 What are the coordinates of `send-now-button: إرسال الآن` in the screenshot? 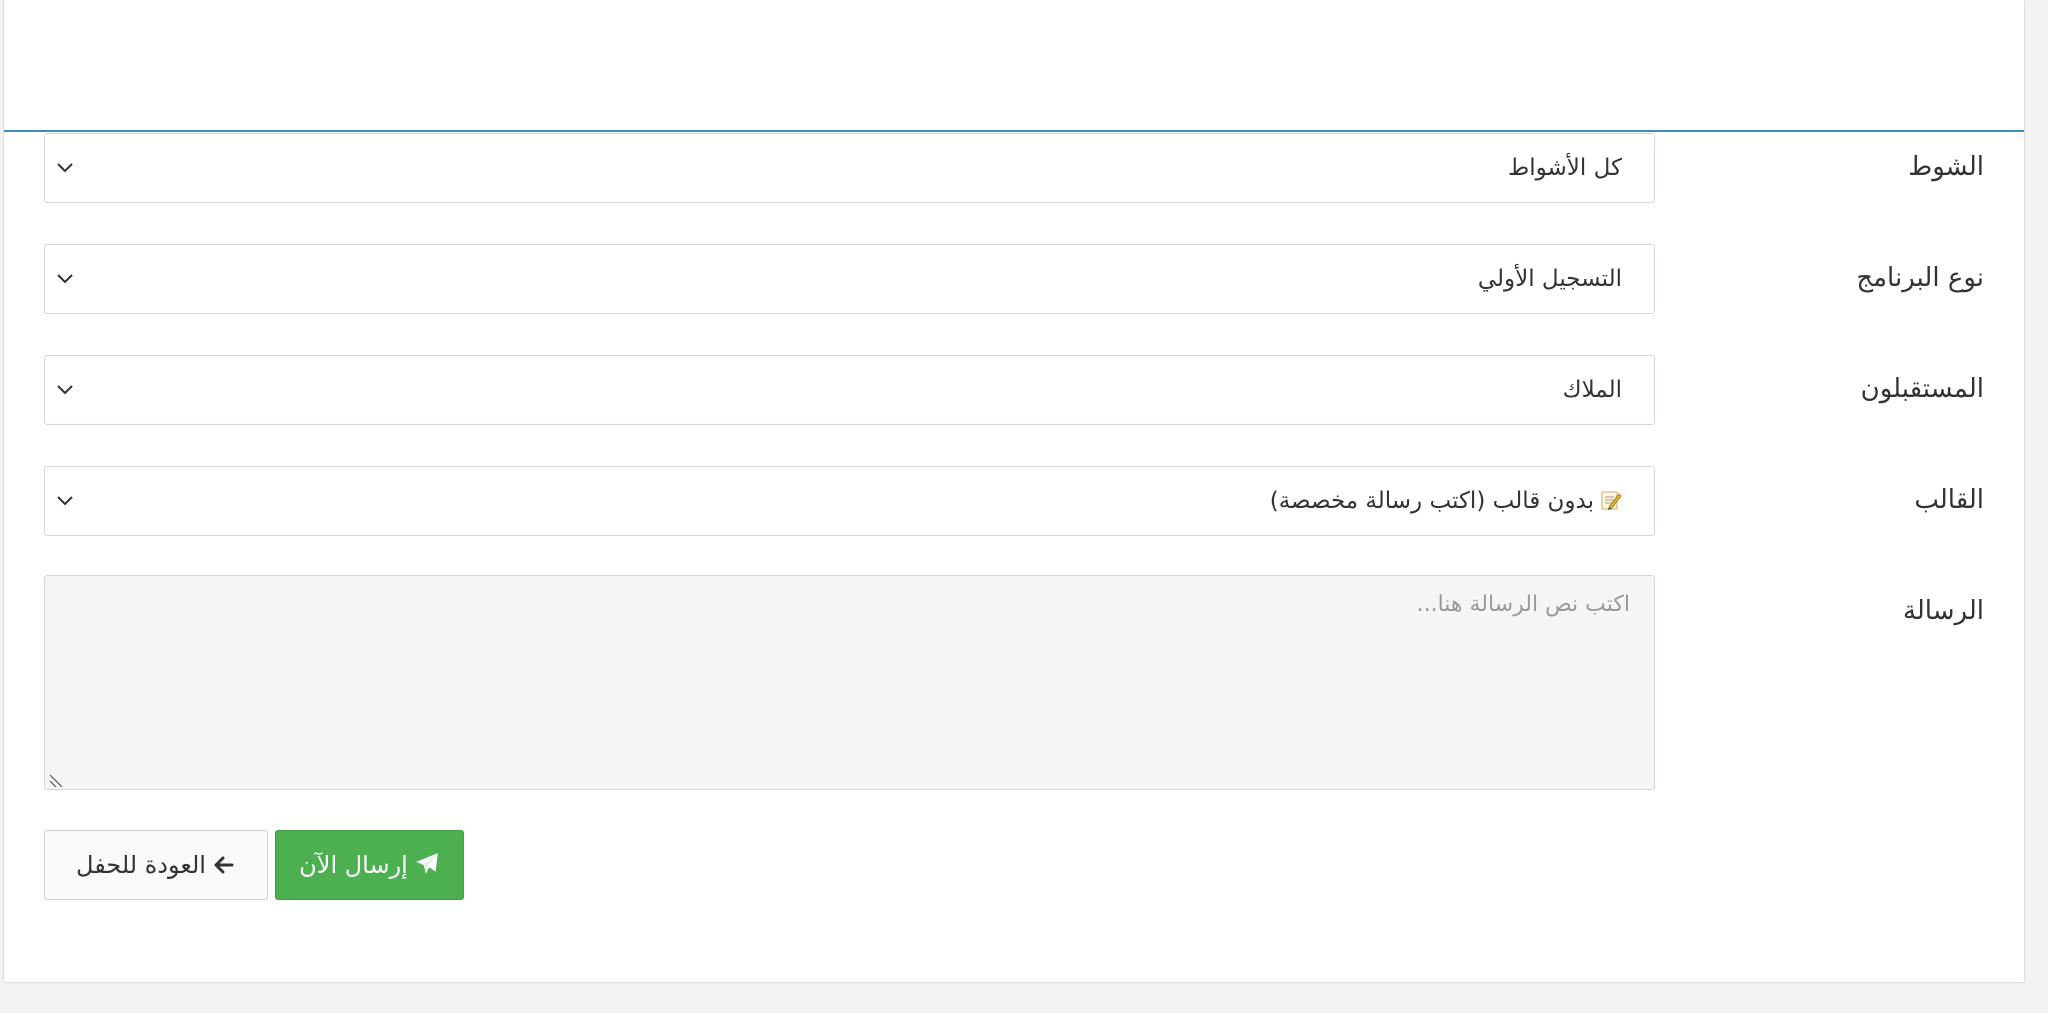 It's located at (369, 865).